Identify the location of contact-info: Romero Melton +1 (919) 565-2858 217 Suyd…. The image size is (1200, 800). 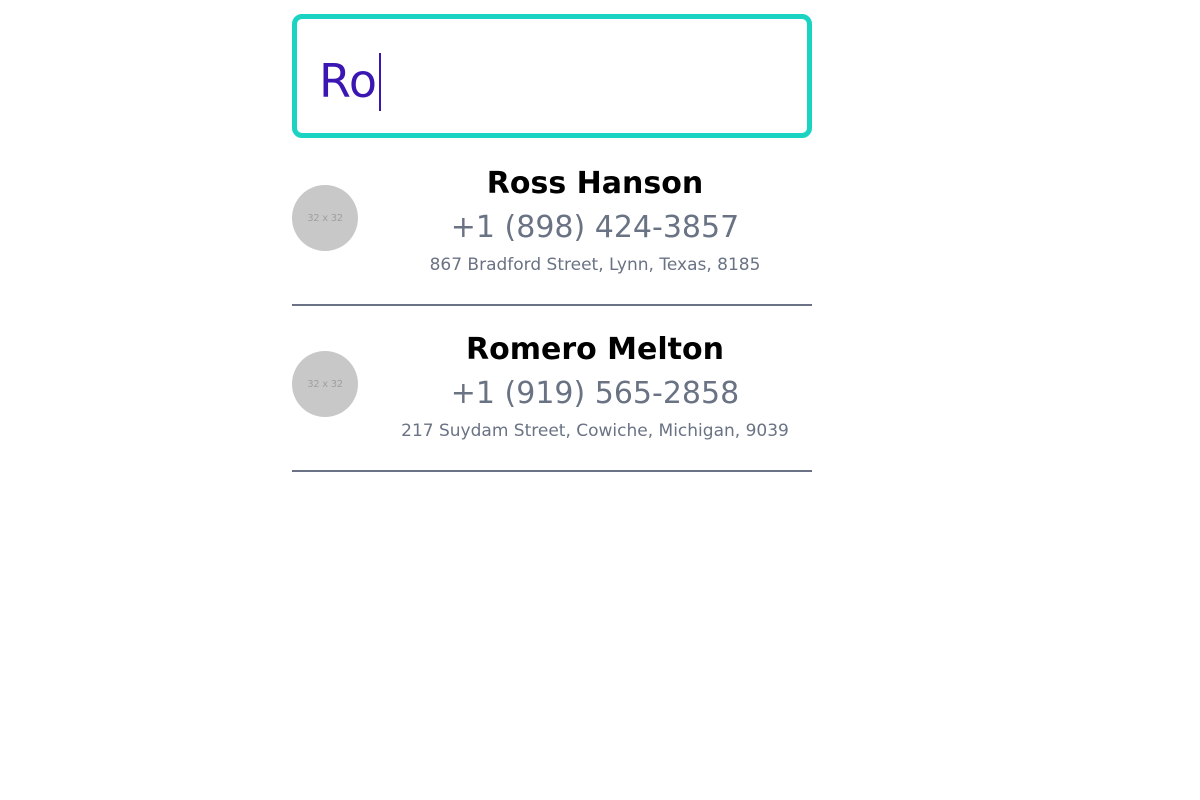
(595, 387).